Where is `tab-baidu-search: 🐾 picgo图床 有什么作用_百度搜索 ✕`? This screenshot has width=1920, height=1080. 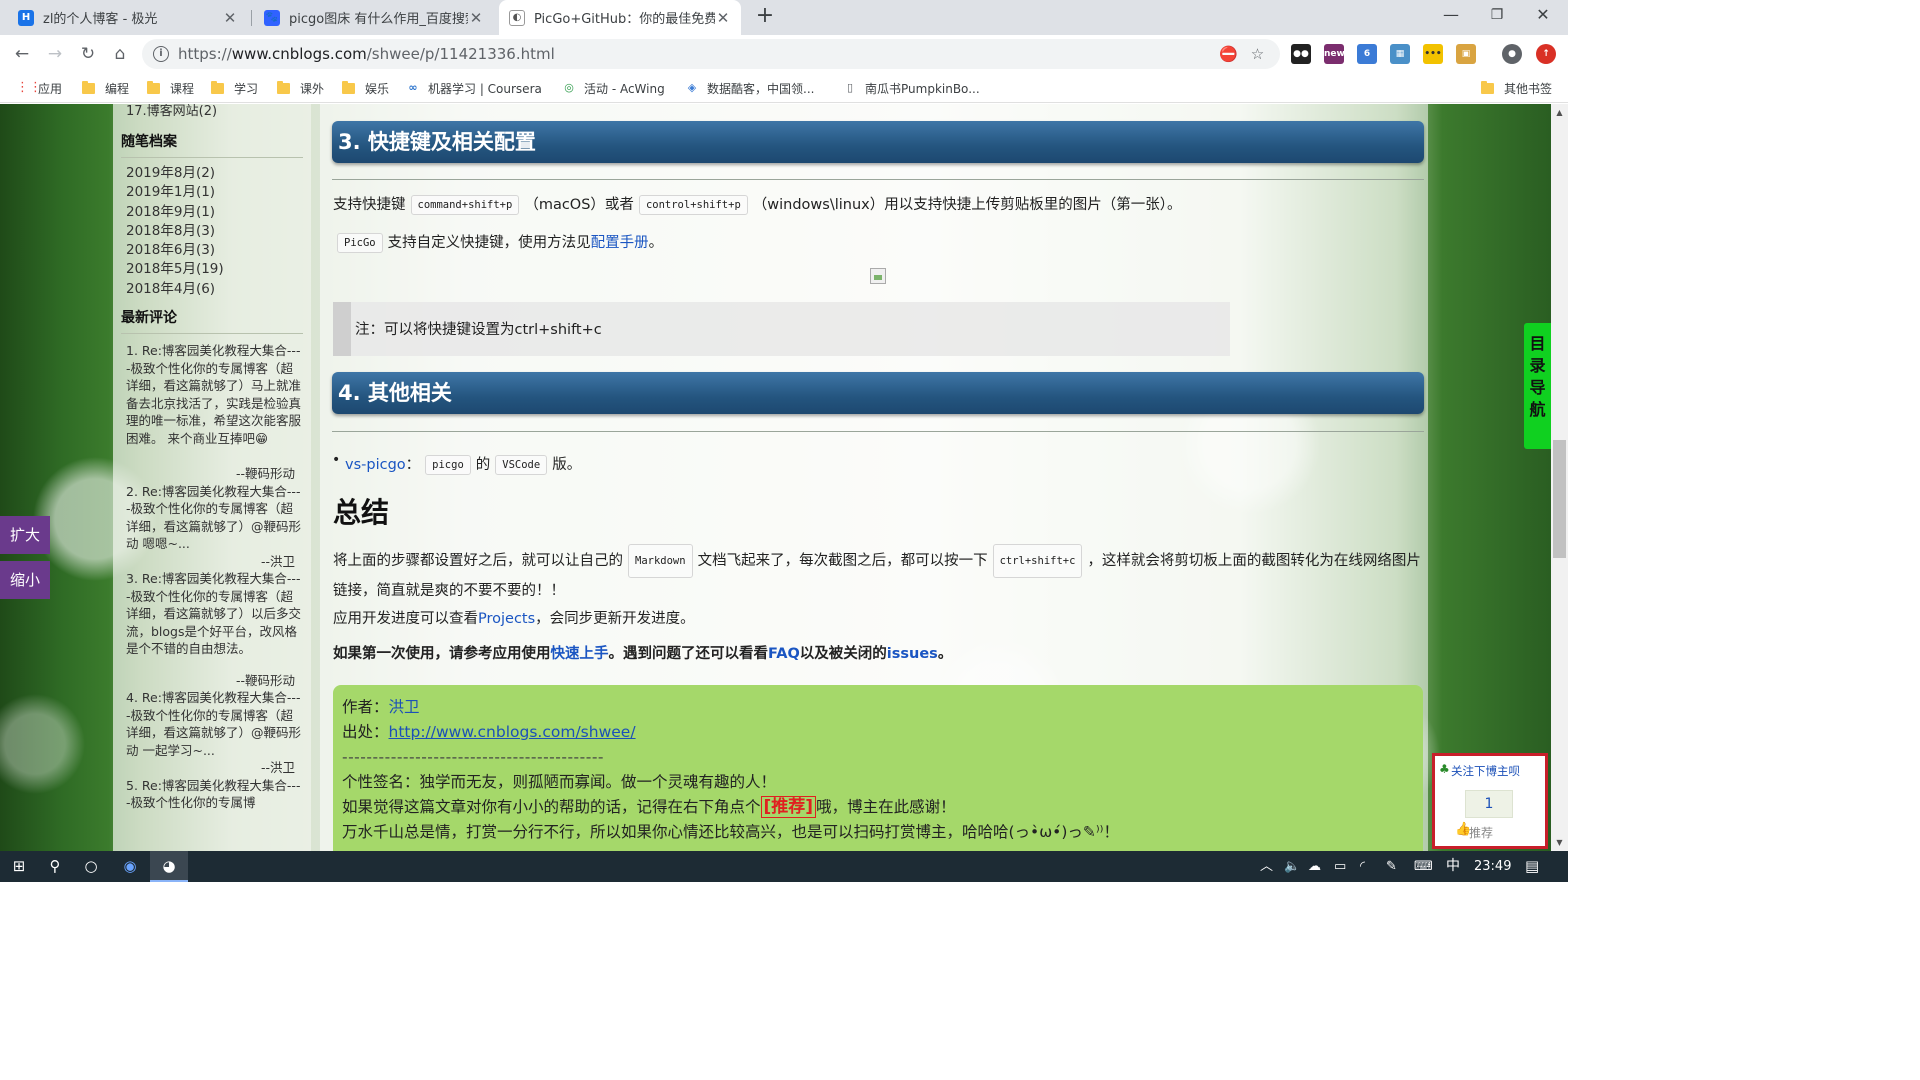 tab-baidu-search: 🐾 picgo图床 有什么作用_百度搜索 ✕ is located at coordinates (374, 17).